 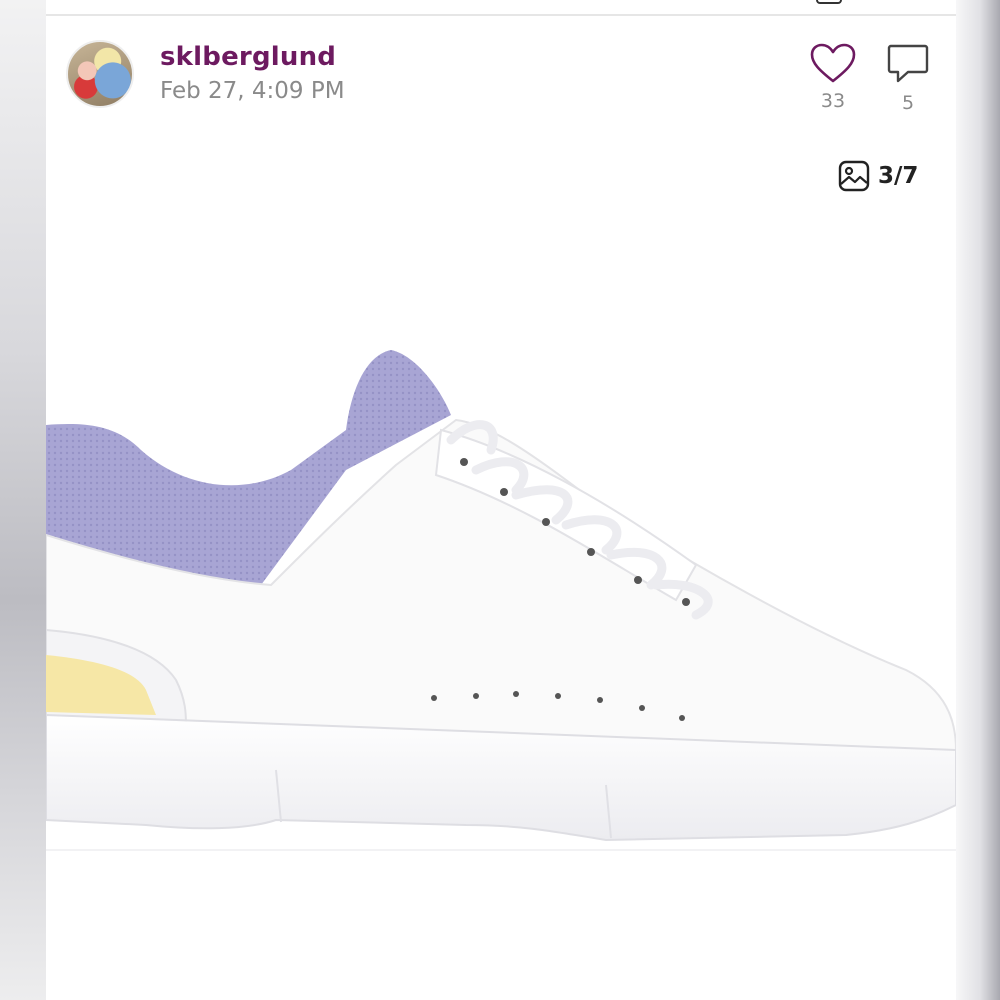 I want to click on post-timestamp: Feb 27, 4:09 PM, so click(x=252, y=91).